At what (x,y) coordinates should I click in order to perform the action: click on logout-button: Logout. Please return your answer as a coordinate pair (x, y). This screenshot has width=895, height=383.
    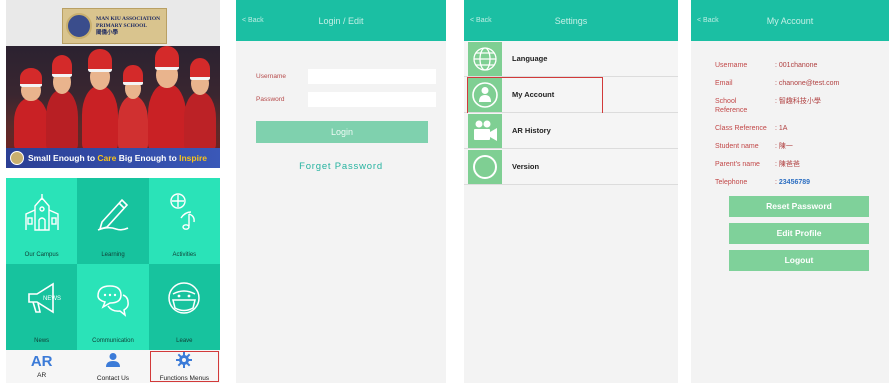
    Looking at the image, I should click on (799, 260).